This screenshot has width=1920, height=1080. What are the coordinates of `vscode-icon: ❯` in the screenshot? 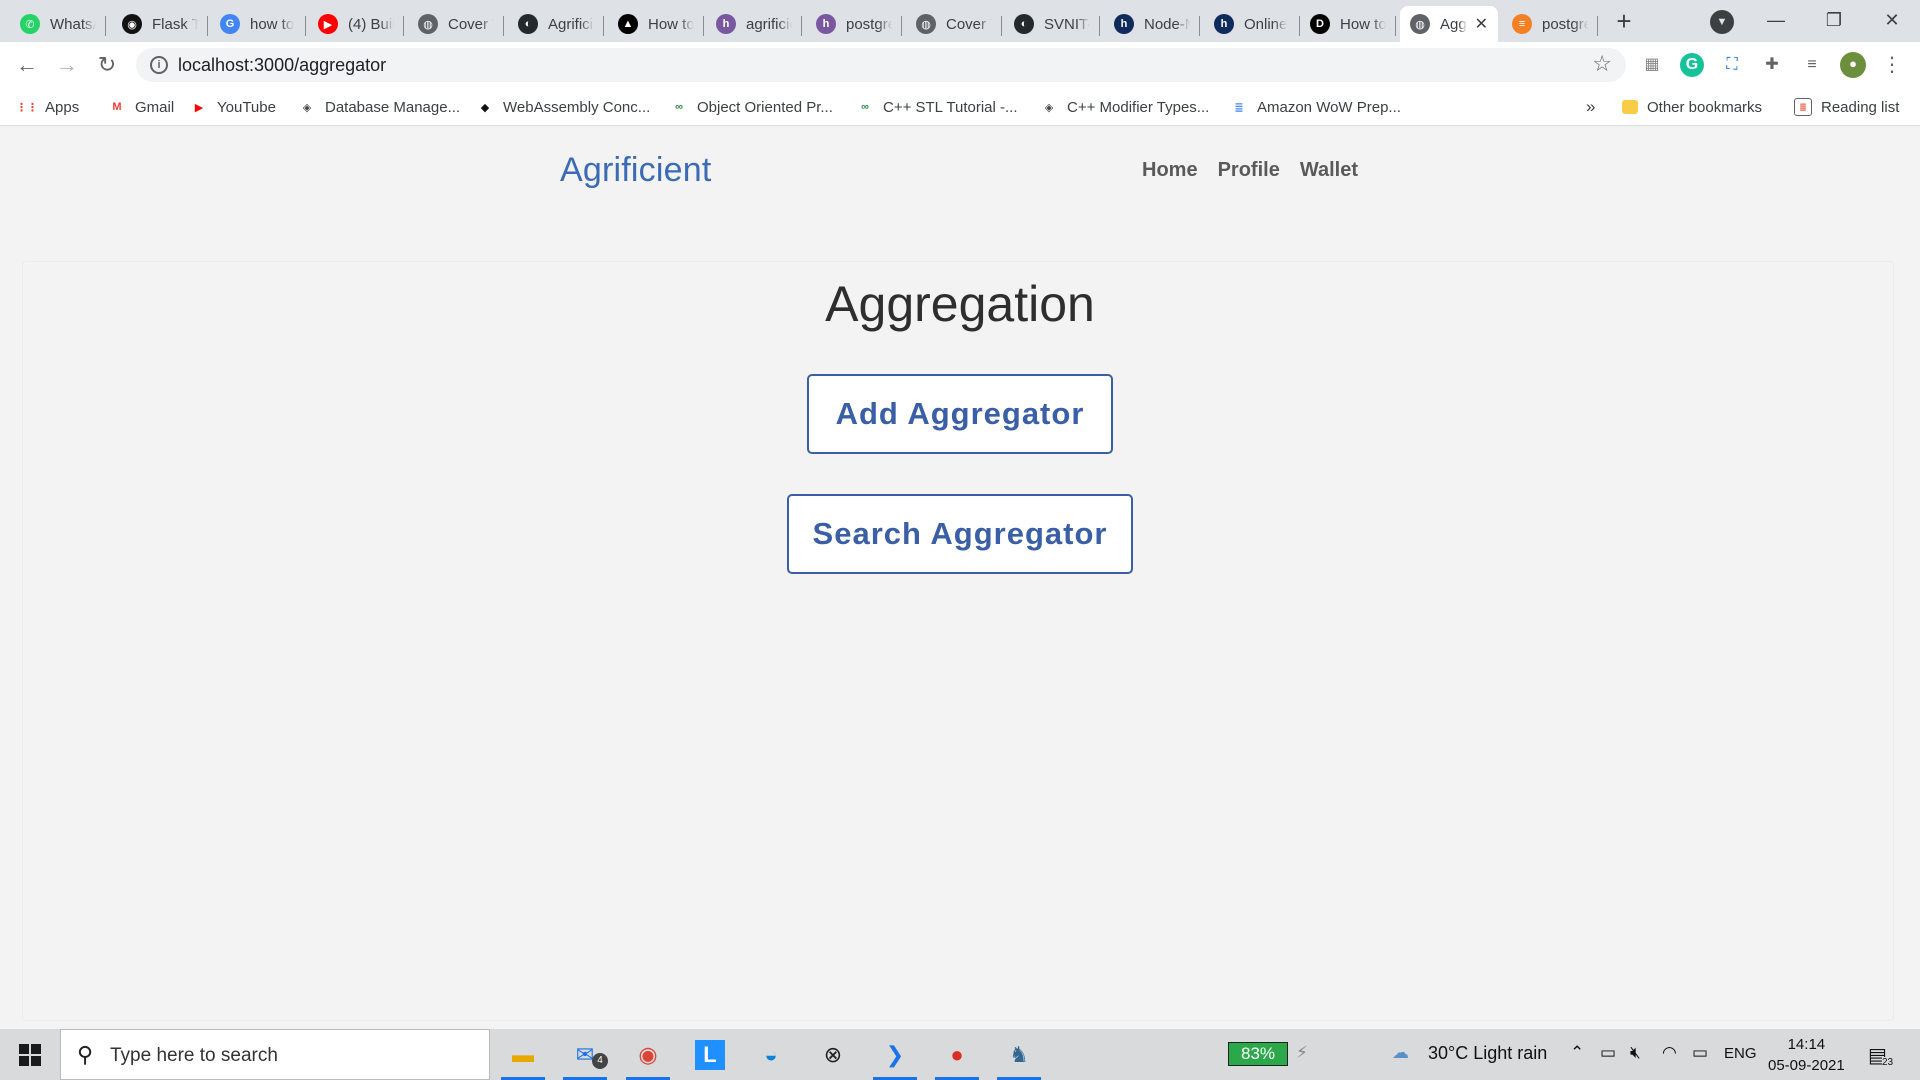 It's located at (895, 1054).